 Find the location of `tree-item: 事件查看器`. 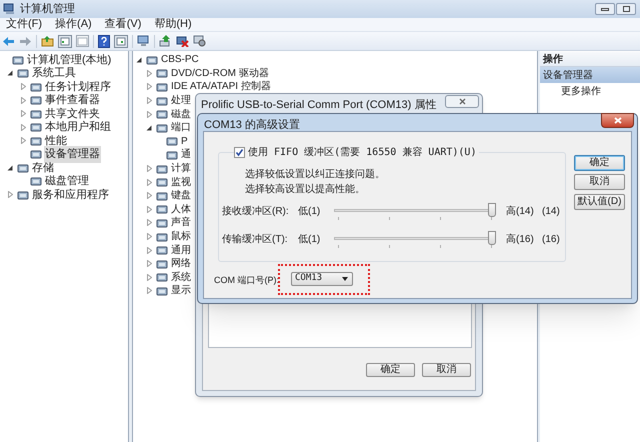

tree-item: 事件查看器 is located at coordinates (72, 100).